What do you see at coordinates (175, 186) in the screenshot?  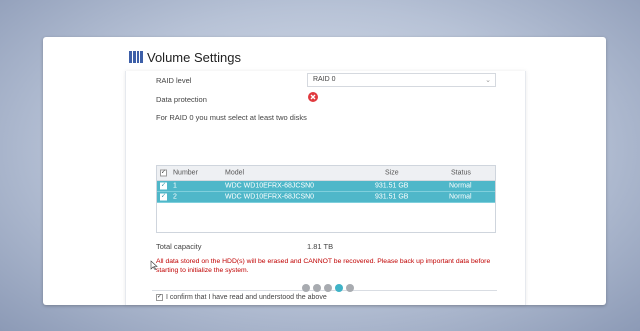 I see `disk-number: 1` at bounding box center [175, 186].